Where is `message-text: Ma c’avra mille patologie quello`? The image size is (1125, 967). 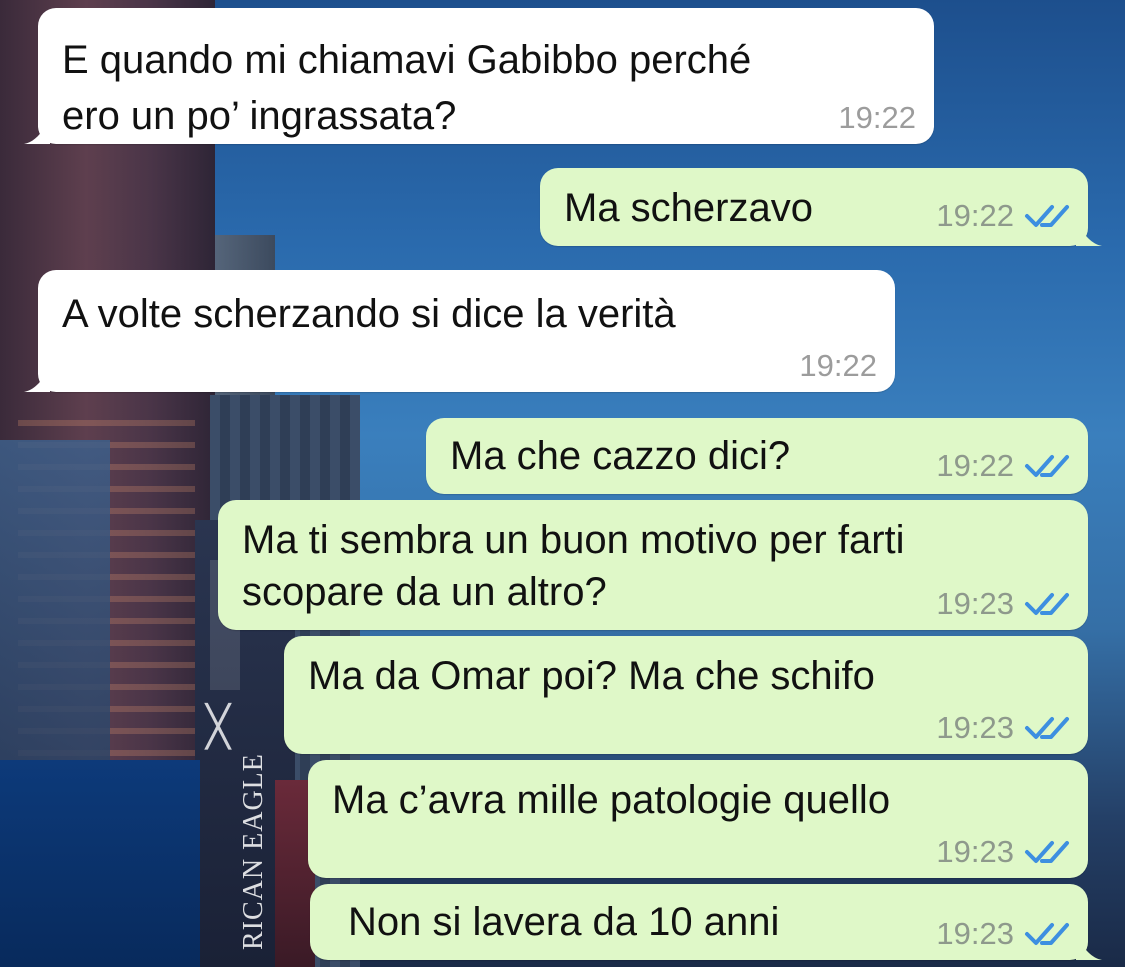 message-text: Ma c’avra mille patologie quello is located at coordinates (611, 800).